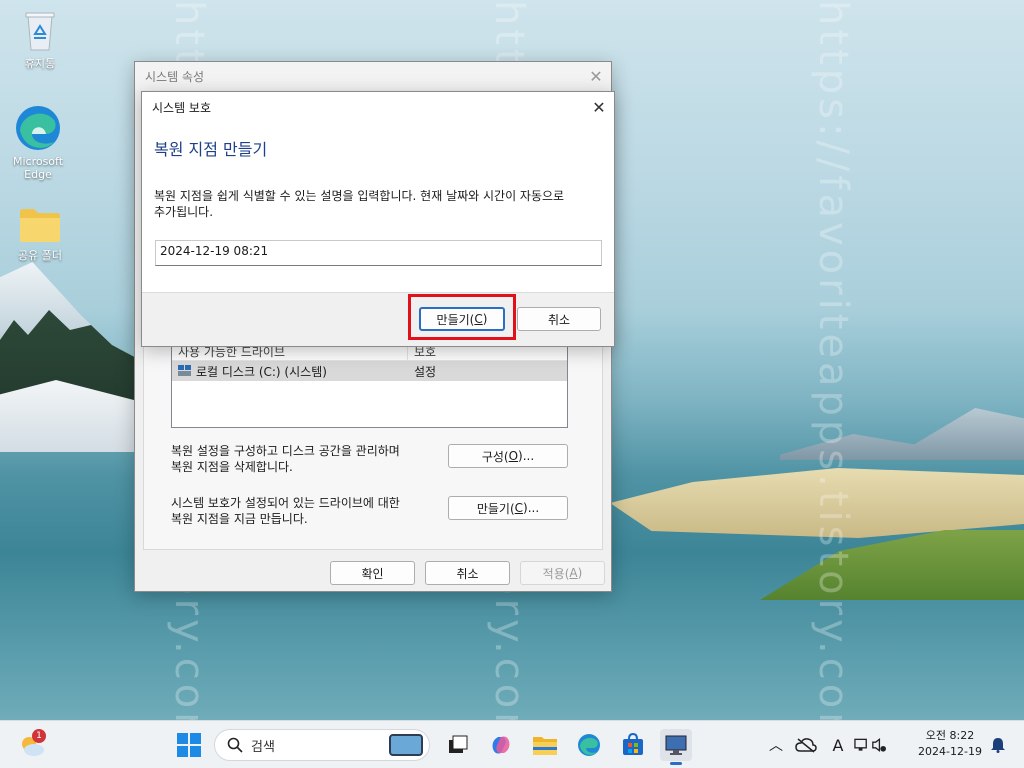  What do you see at coordinates (425, 371) in the screenshot?
I see `drive-protection-status: 설정` at bounding box center [425, 371].